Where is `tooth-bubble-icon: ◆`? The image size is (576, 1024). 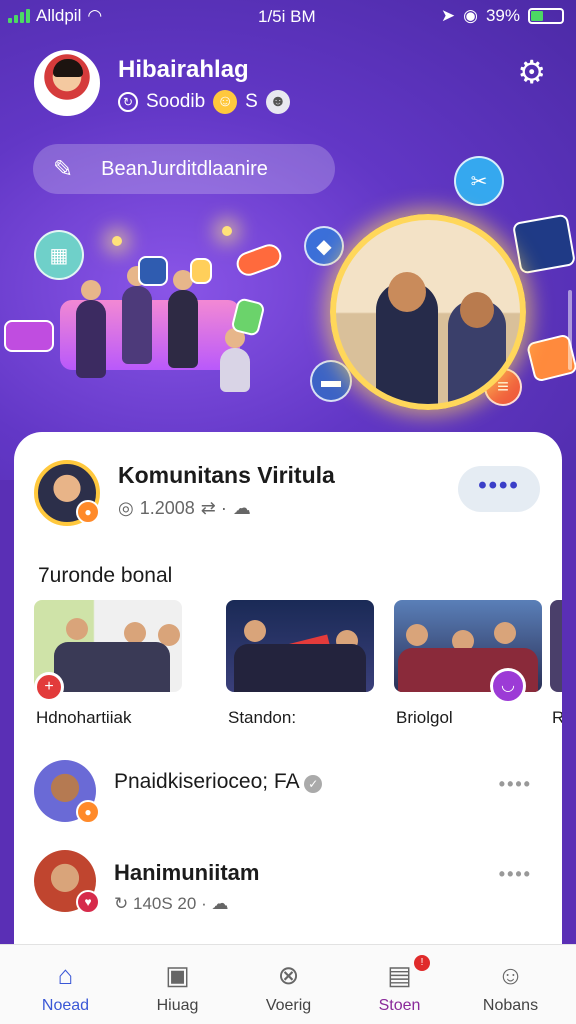 tooth-bubble-icon: ◆ is located at coordinates (324, 246).